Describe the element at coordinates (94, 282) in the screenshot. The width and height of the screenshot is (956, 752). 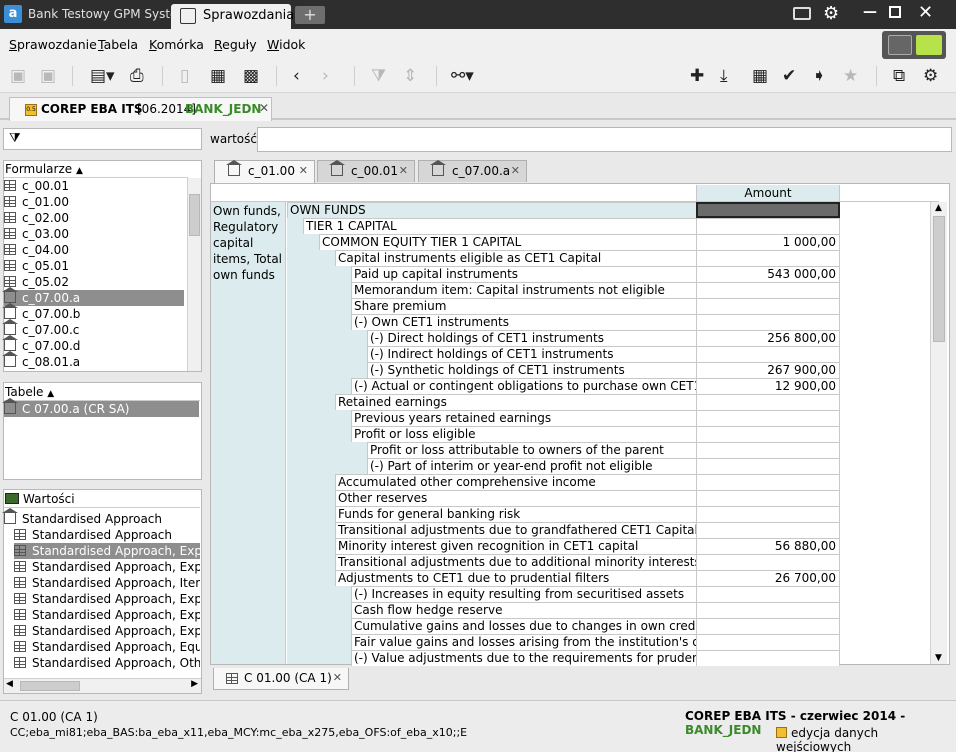
I see `list-item: c_05.02` at that location.